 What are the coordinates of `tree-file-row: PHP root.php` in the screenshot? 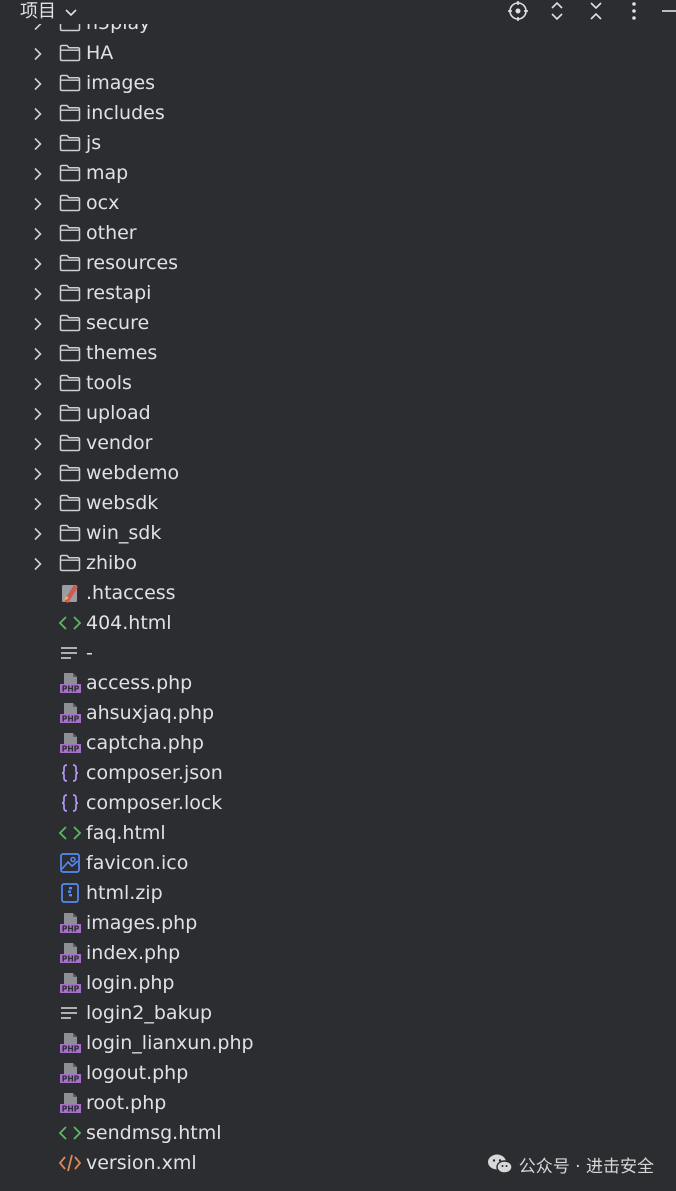 It's located at (338, 1103).